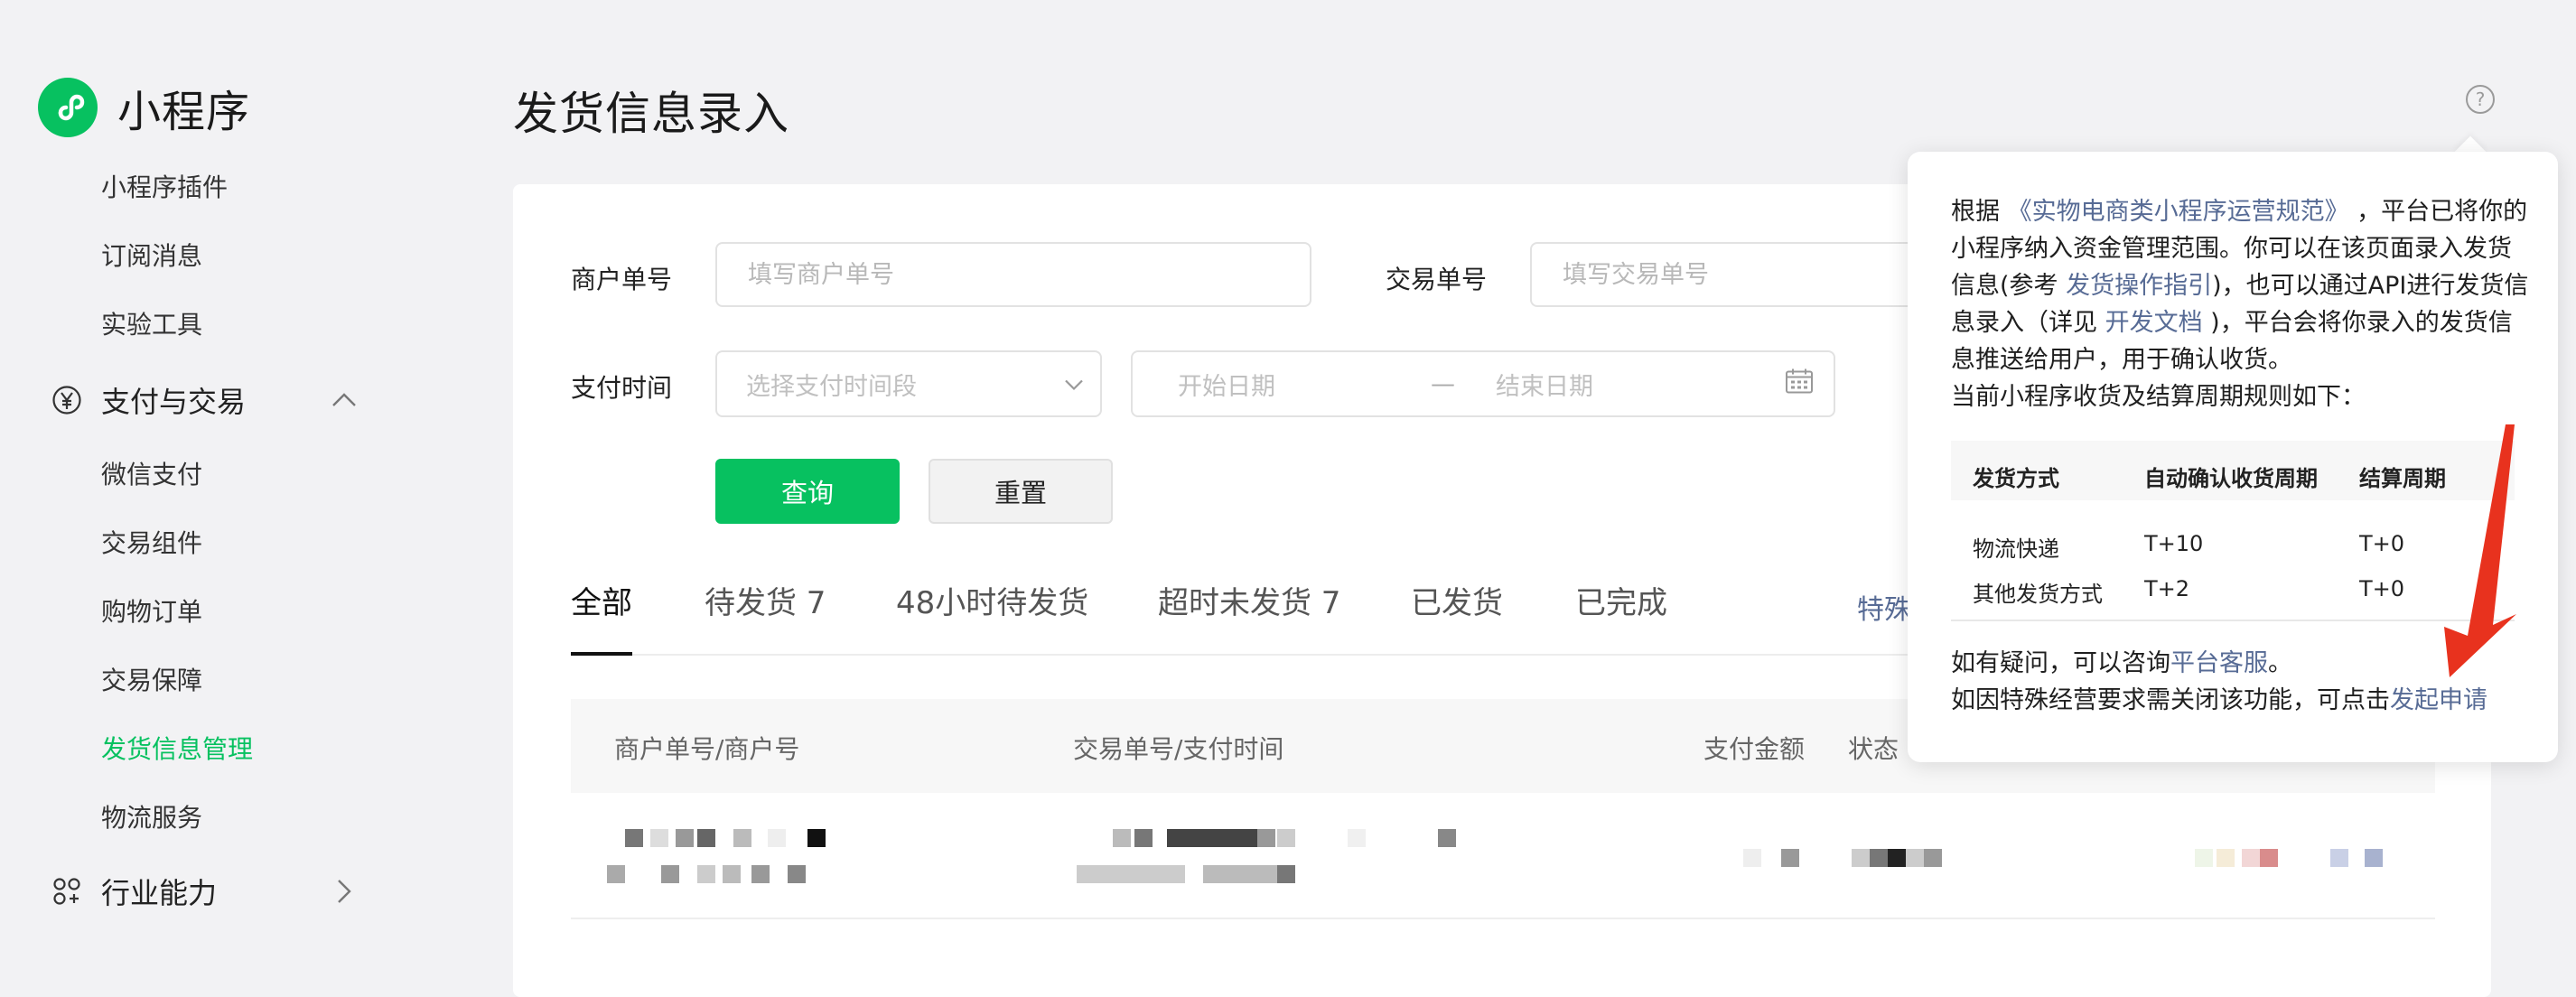 This screenshot has width=2576, height=997. I want to click on popover-footer: 如有疑问，可以咨询平台客服。 如因特殊经营要求需关闭该功能，可点击发起申请, so click(2249, 682).